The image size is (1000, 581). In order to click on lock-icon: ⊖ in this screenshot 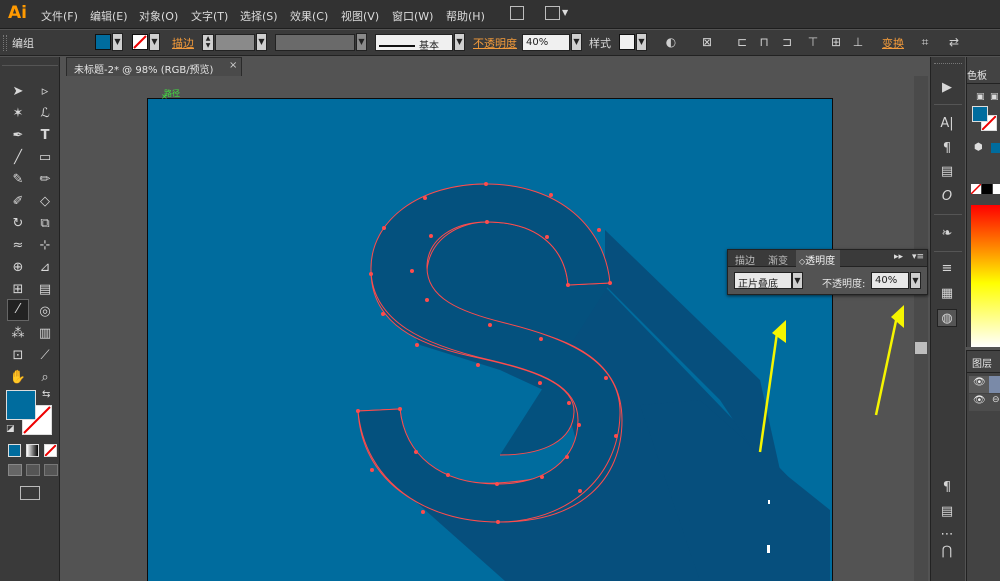, I will do `click(996, 400)`.